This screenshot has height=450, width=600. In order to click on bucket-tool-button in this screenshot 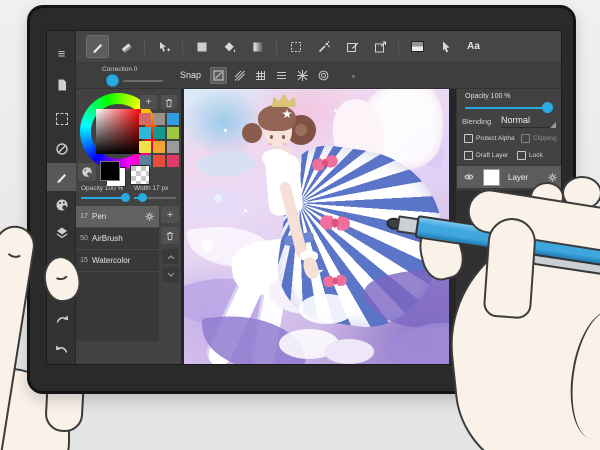, I will do `click(229, 46)`.